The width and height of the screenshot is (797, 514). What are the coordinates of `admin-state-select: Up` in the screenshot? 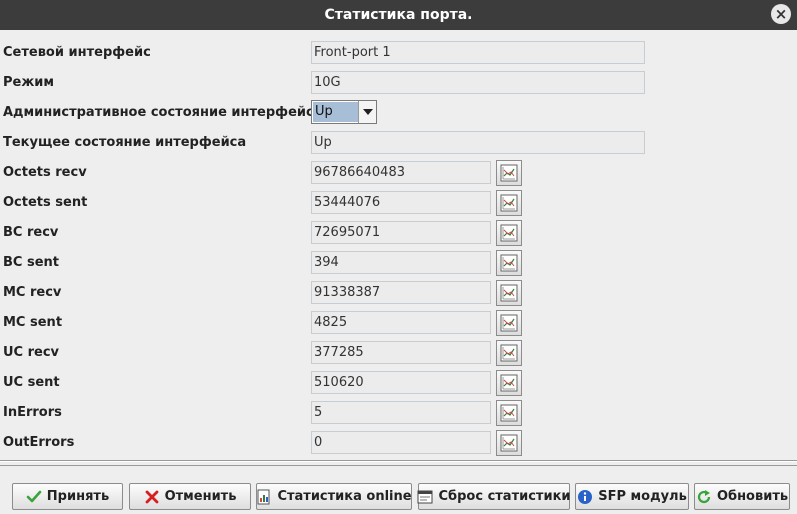 It's located at (344, 112).